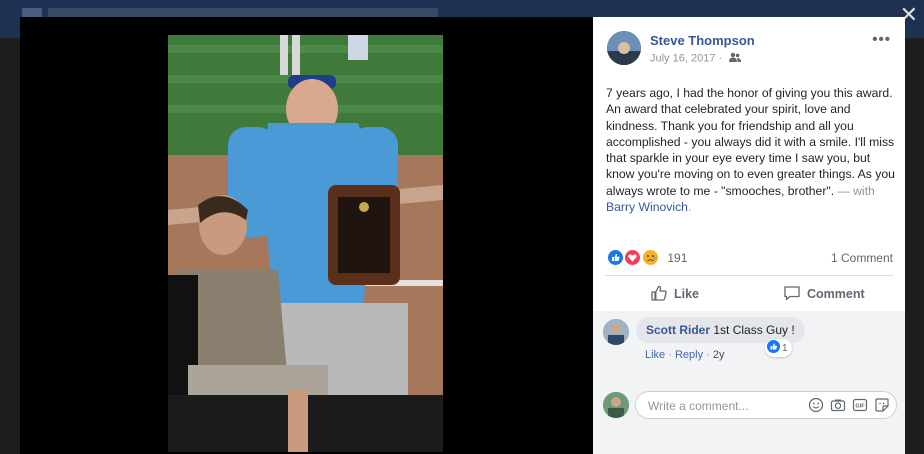 The width and height of the screenshot is (924, 454). What do you see at coordinates (616, 405) in the screenshot?
I see `current-user-avatar` at bounding box center [616, 405].